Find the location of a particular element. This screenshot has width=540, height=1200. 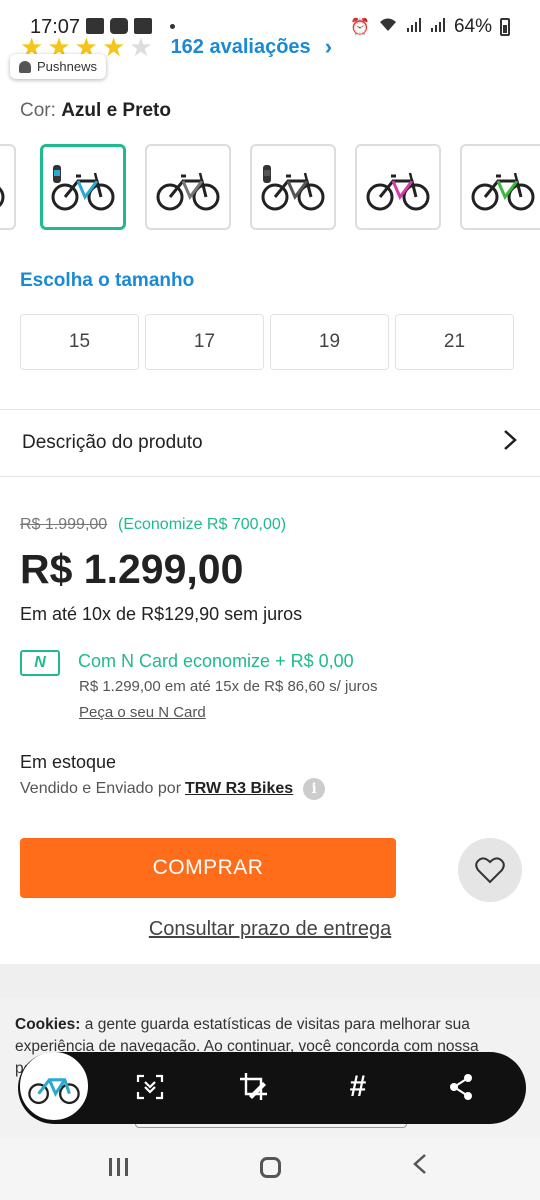

favorite-button is located at coordinates (490, 870).